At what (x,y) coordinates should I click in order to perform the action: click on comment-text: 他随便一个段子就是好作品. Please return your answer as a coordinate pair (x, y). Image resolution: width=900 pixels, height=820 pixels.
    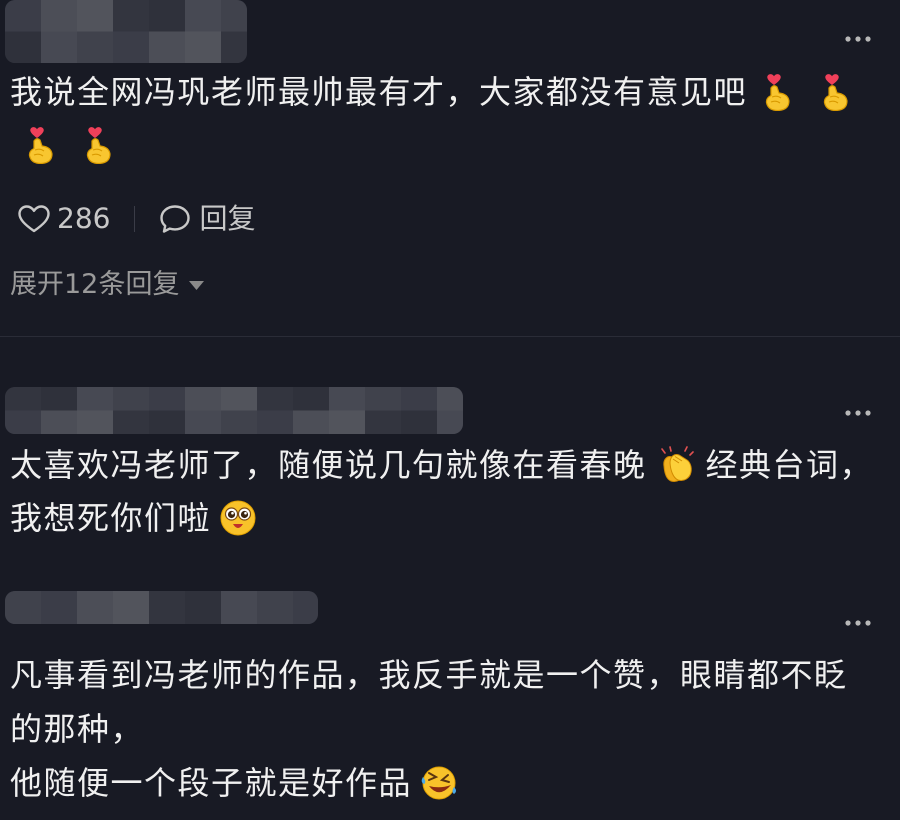
    Looking at the image, I should click on (211, 783).